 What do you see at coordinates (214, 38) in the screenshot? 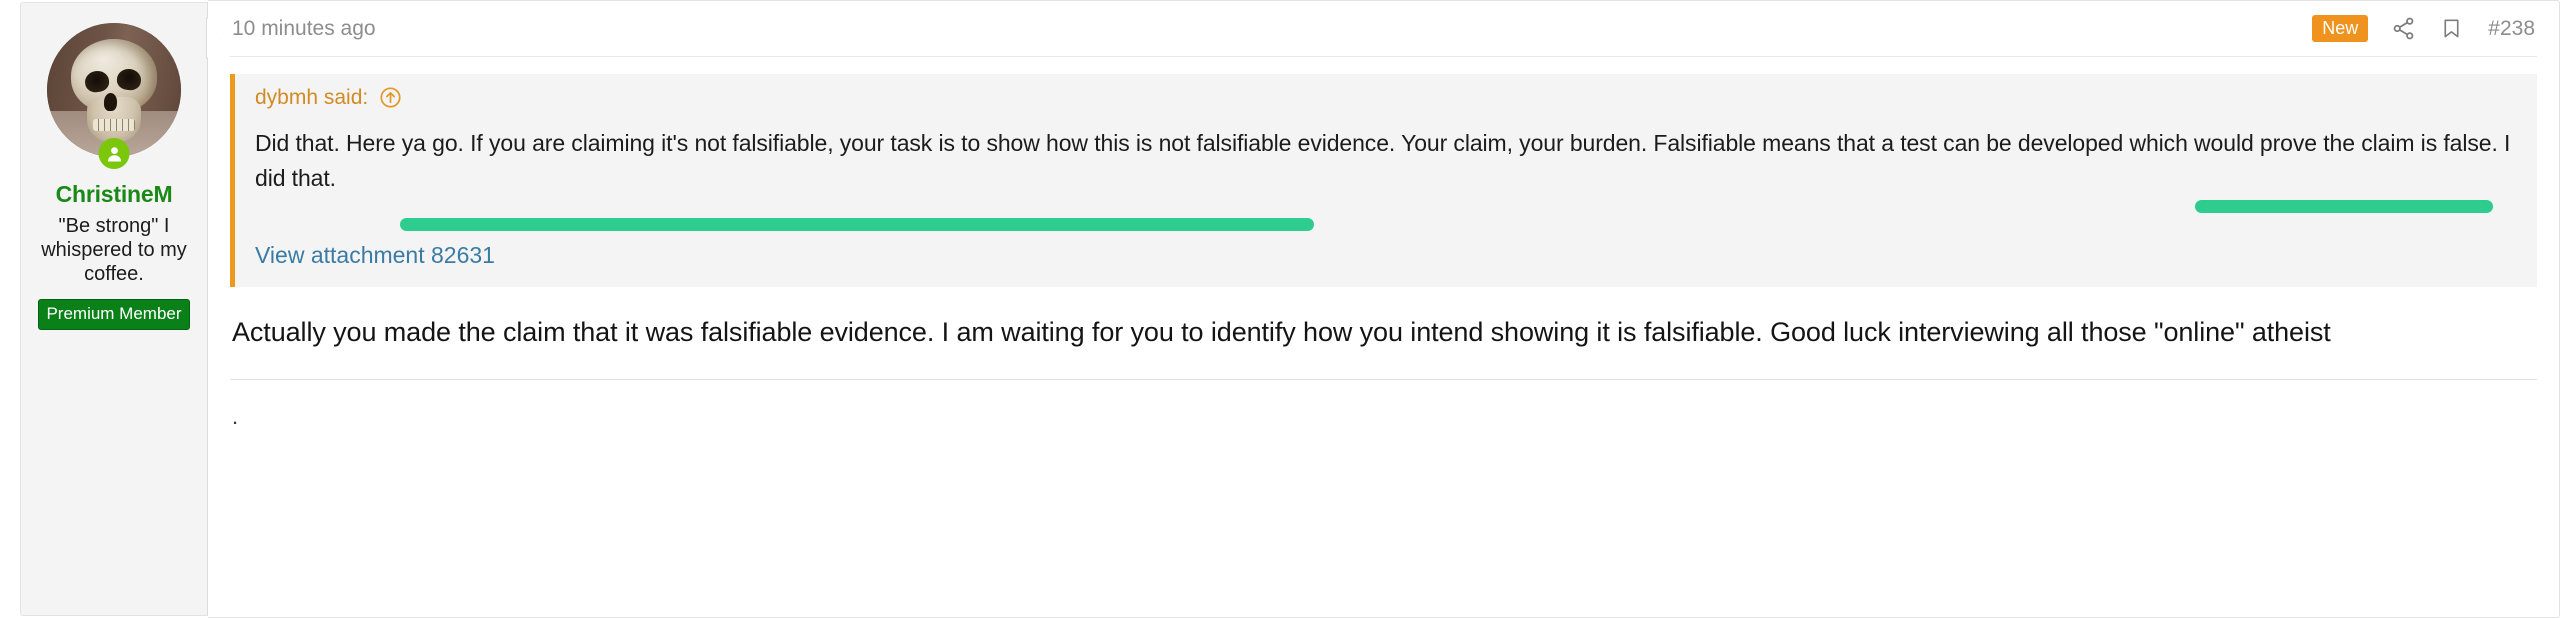
I see `speech-notch` at bounding box center [214, 38].